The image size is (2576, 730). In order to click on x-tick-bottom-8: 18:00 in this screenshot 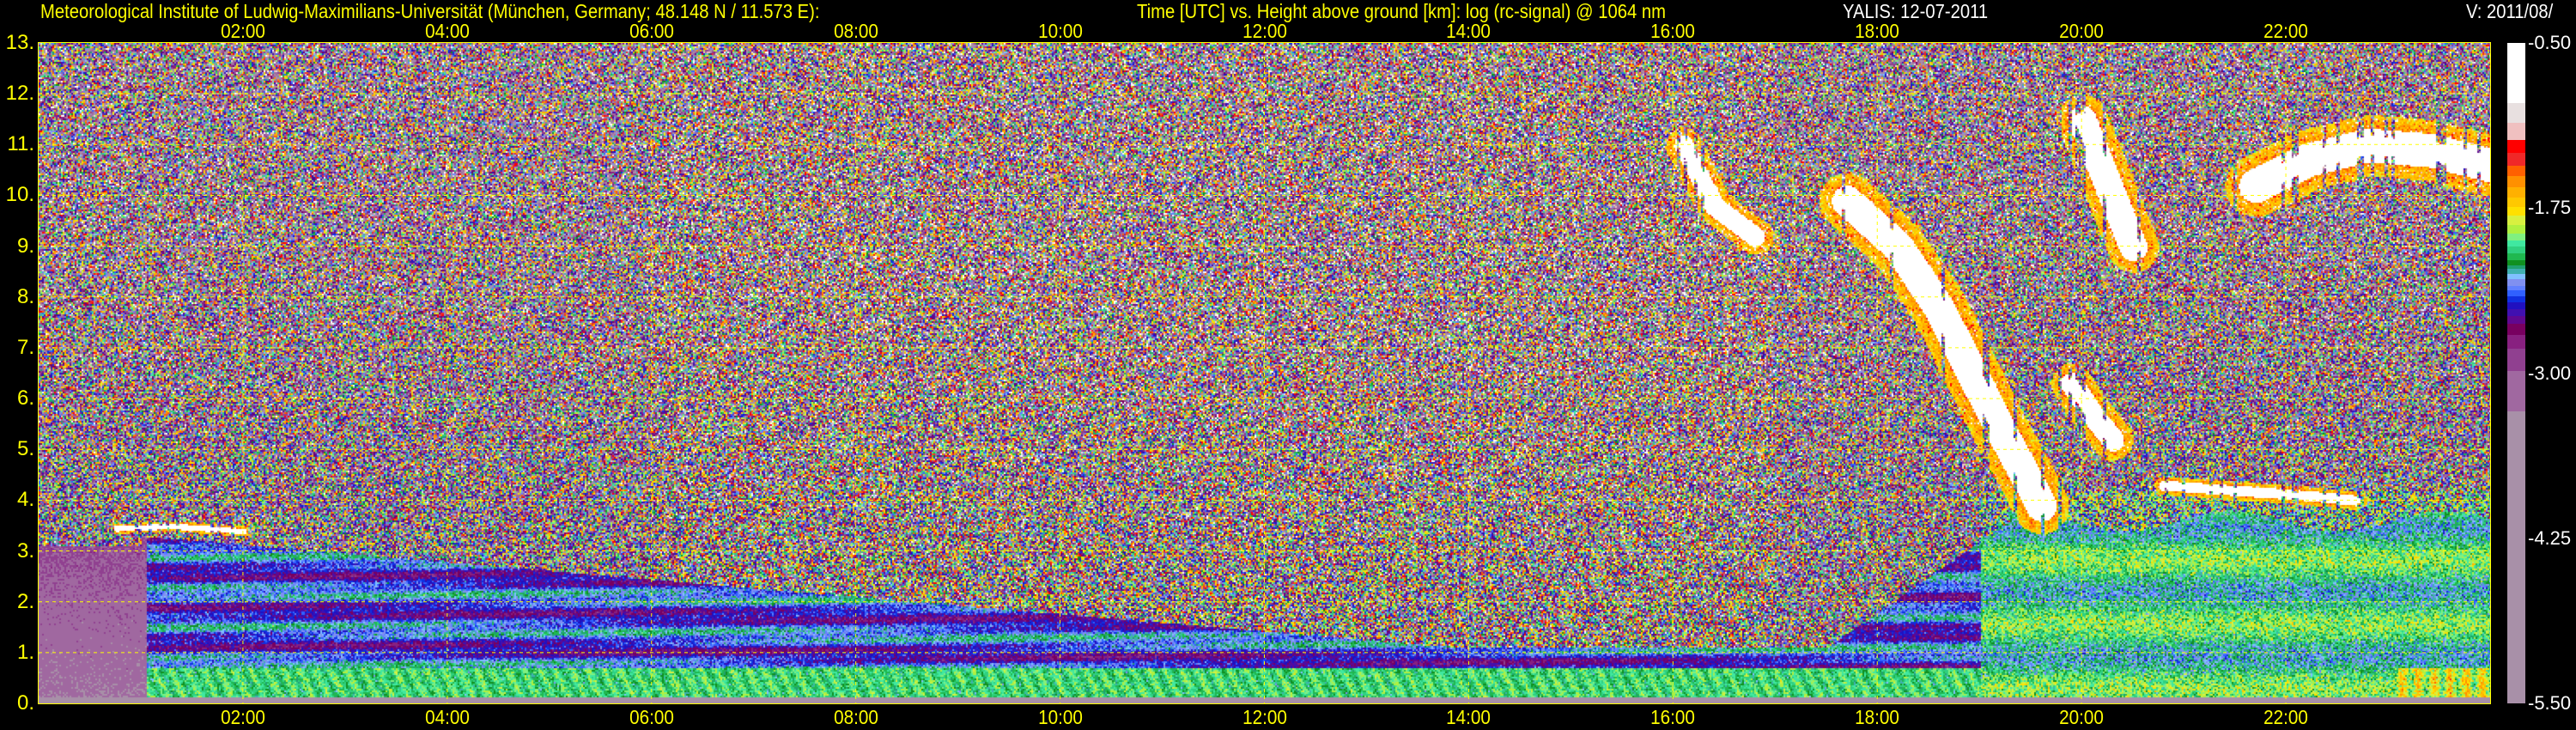, I will do `click(1878, 717)`.